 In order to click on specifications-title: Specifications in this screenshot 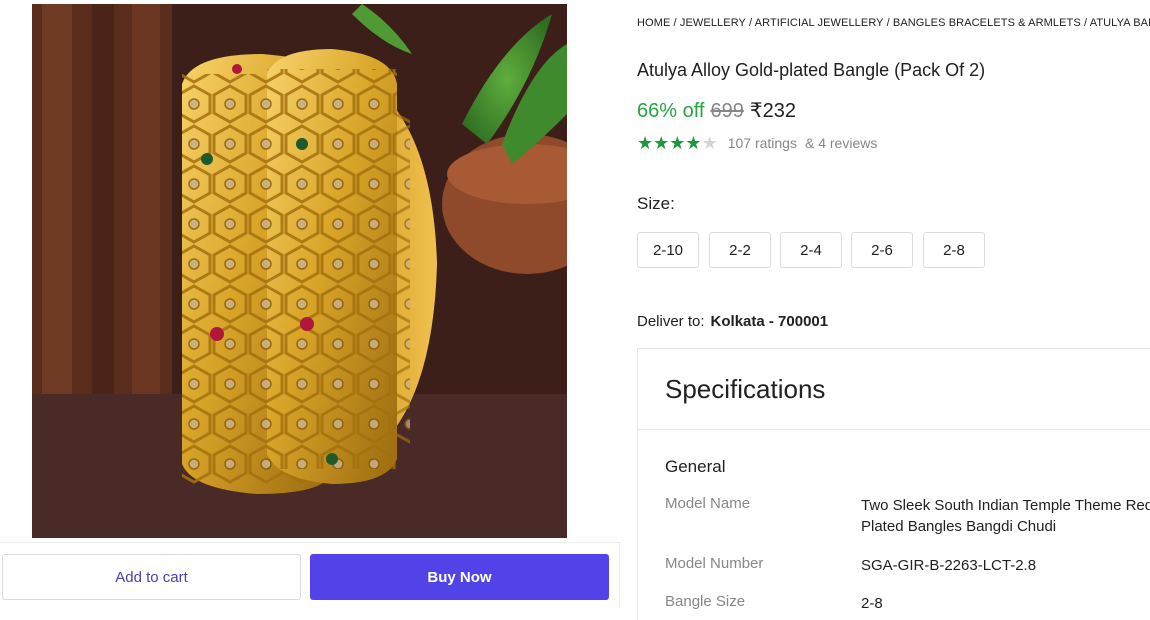, I will do `click(745, 389)`.